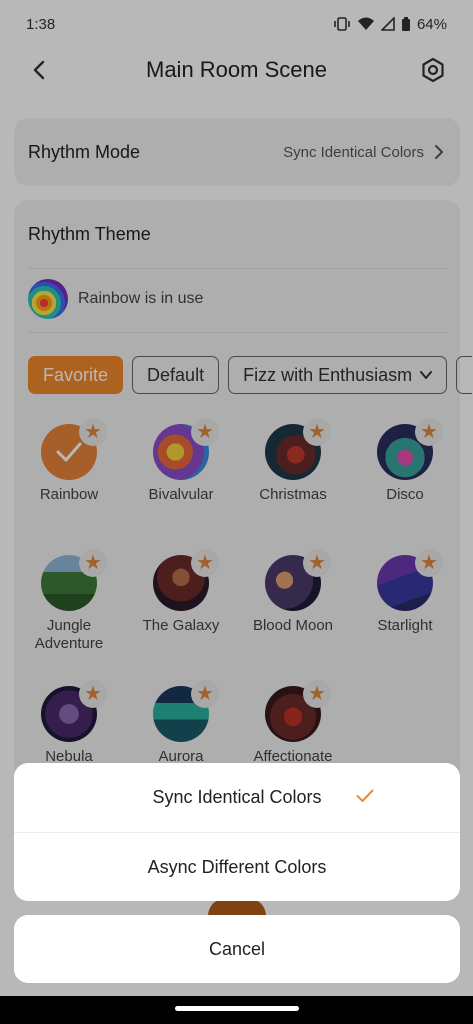 The width and height of the screenshot is (473, 1024). I want to click on option-label: Sync Identical Colors, so click(237, 797).